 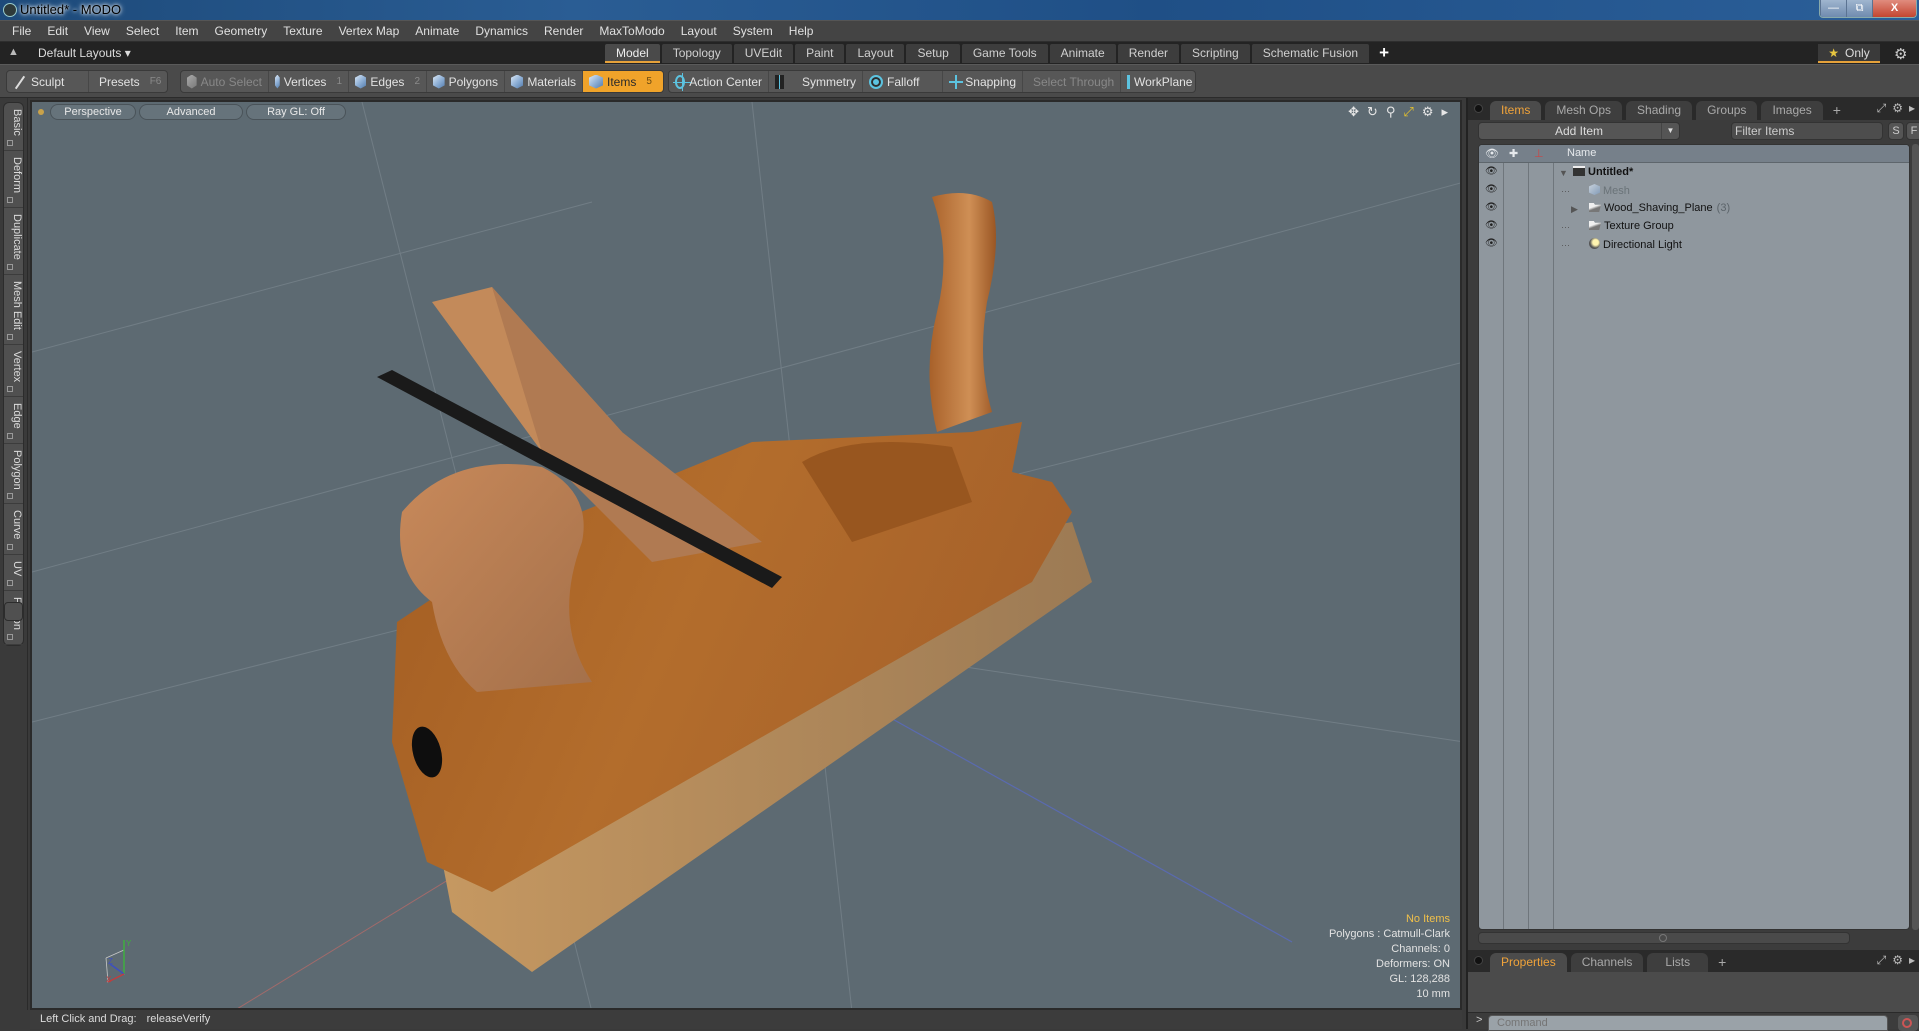 What do you see at coordinates (1792, 110) in the screenshot?
I see `tab-images: Images` at bounding box center [1792, 110].